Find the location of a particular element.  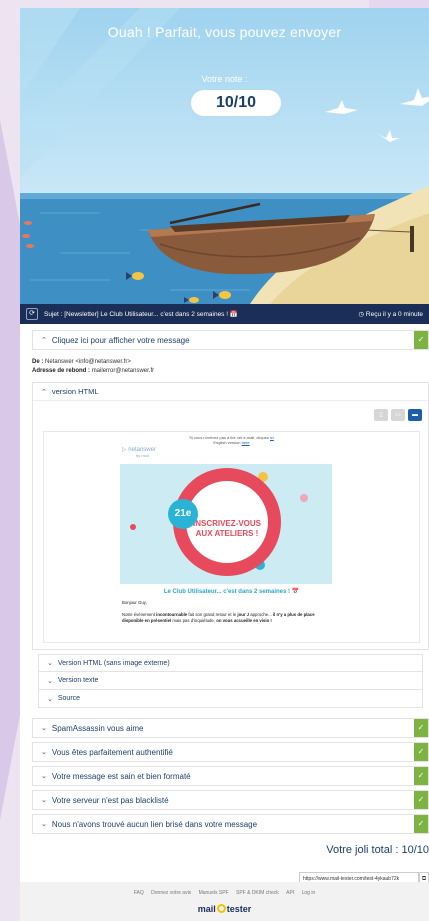

received-time: ◷ Reçu il y a 0 minute is located at coordinates (390, 314).